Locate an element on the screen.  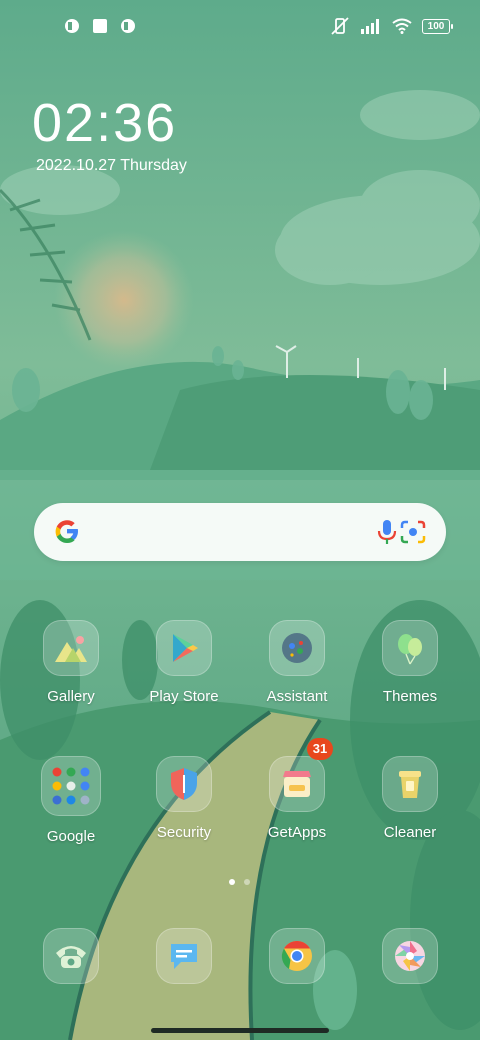
app-cleaner: Cleaner is located at coordinates (410, 798).